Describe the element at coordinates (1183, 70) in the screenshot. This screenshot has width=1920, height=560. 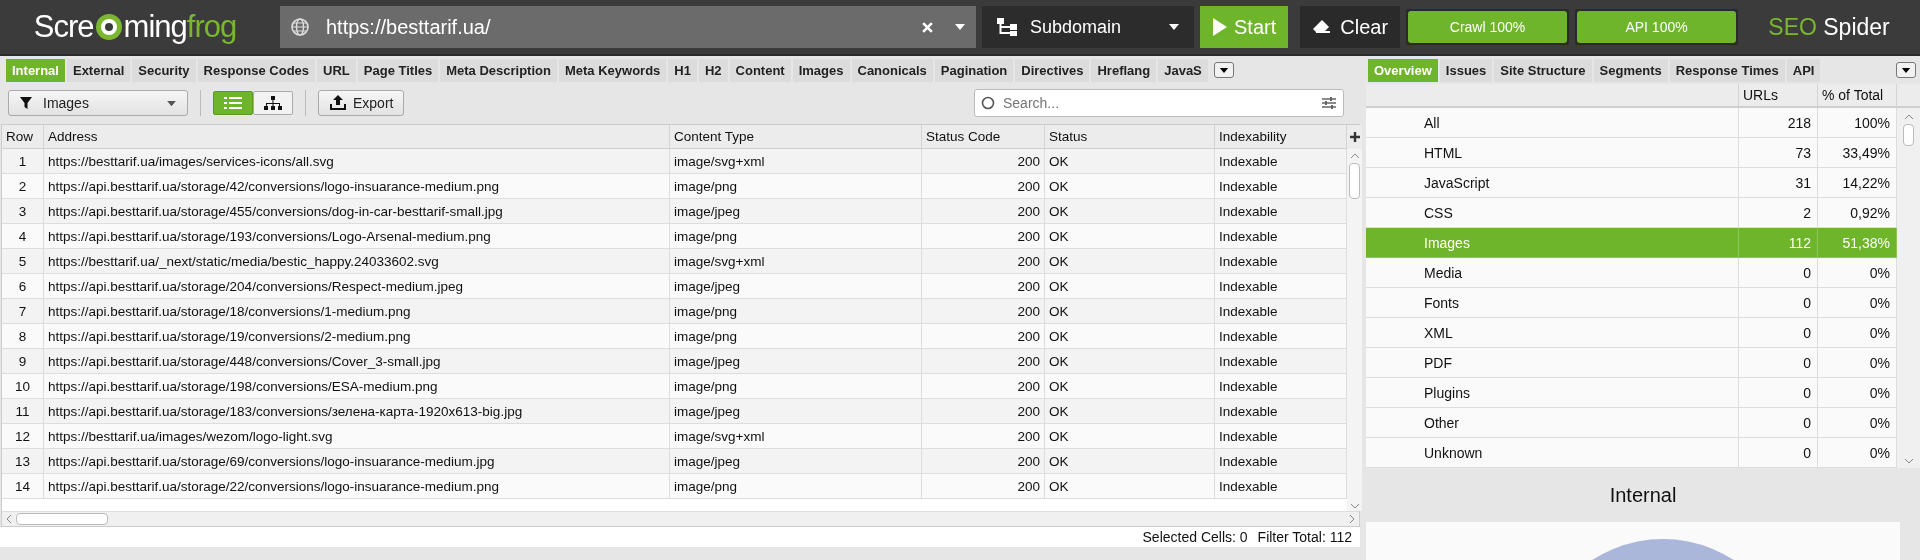
I see `tab: JavaS` at that location.